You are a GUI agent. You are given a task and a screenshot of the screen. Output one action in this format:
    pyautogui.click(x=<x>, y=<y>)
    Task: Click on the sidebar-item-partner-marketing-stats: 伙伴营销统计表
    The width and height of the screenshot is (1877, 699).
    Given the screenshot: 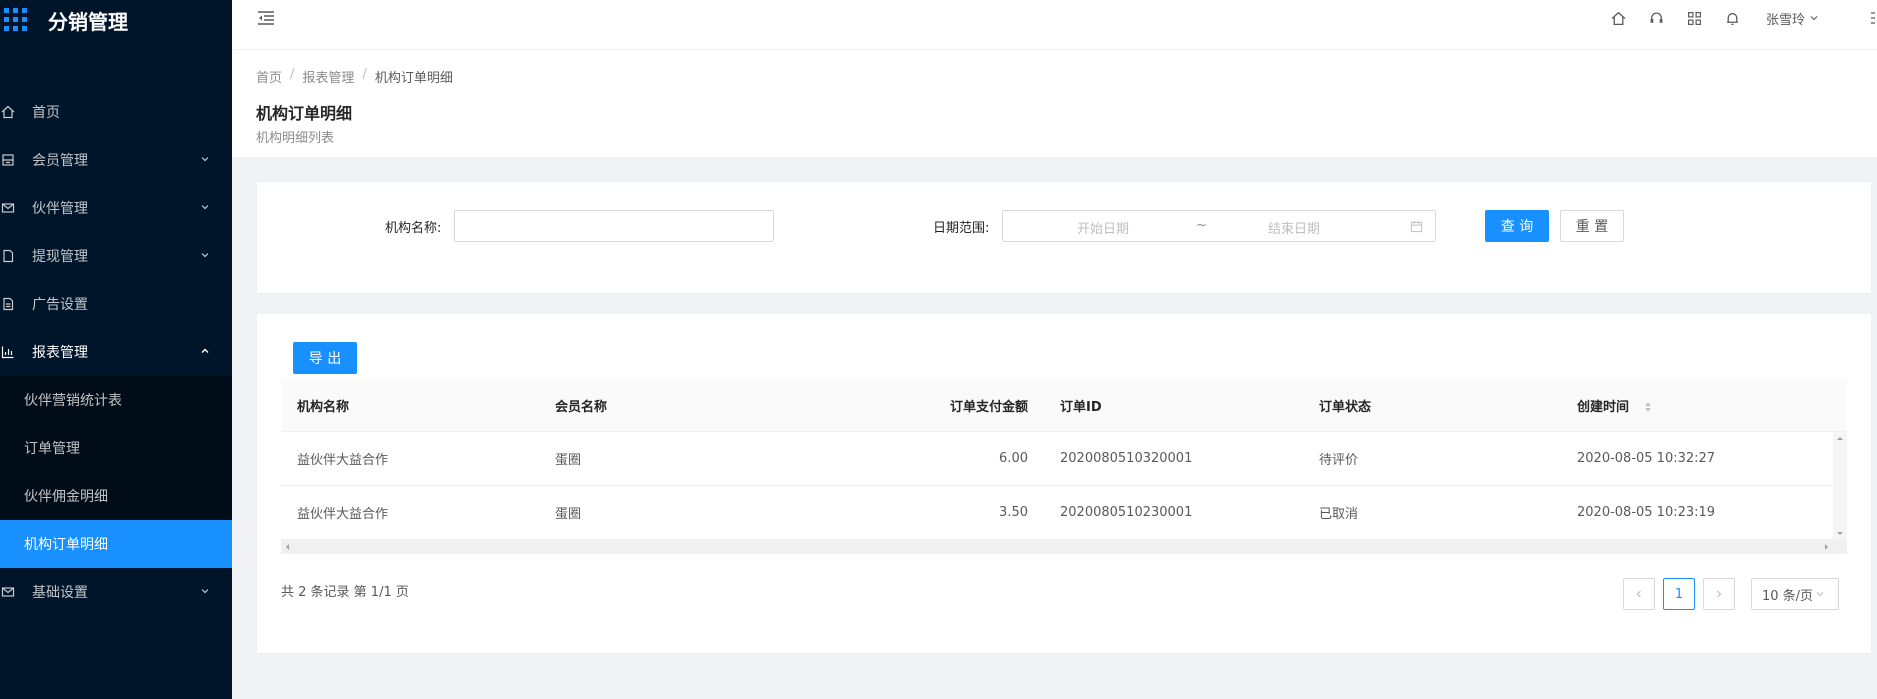 What is the action you would take?
    pyautogui.click(x=116, y=400)
    